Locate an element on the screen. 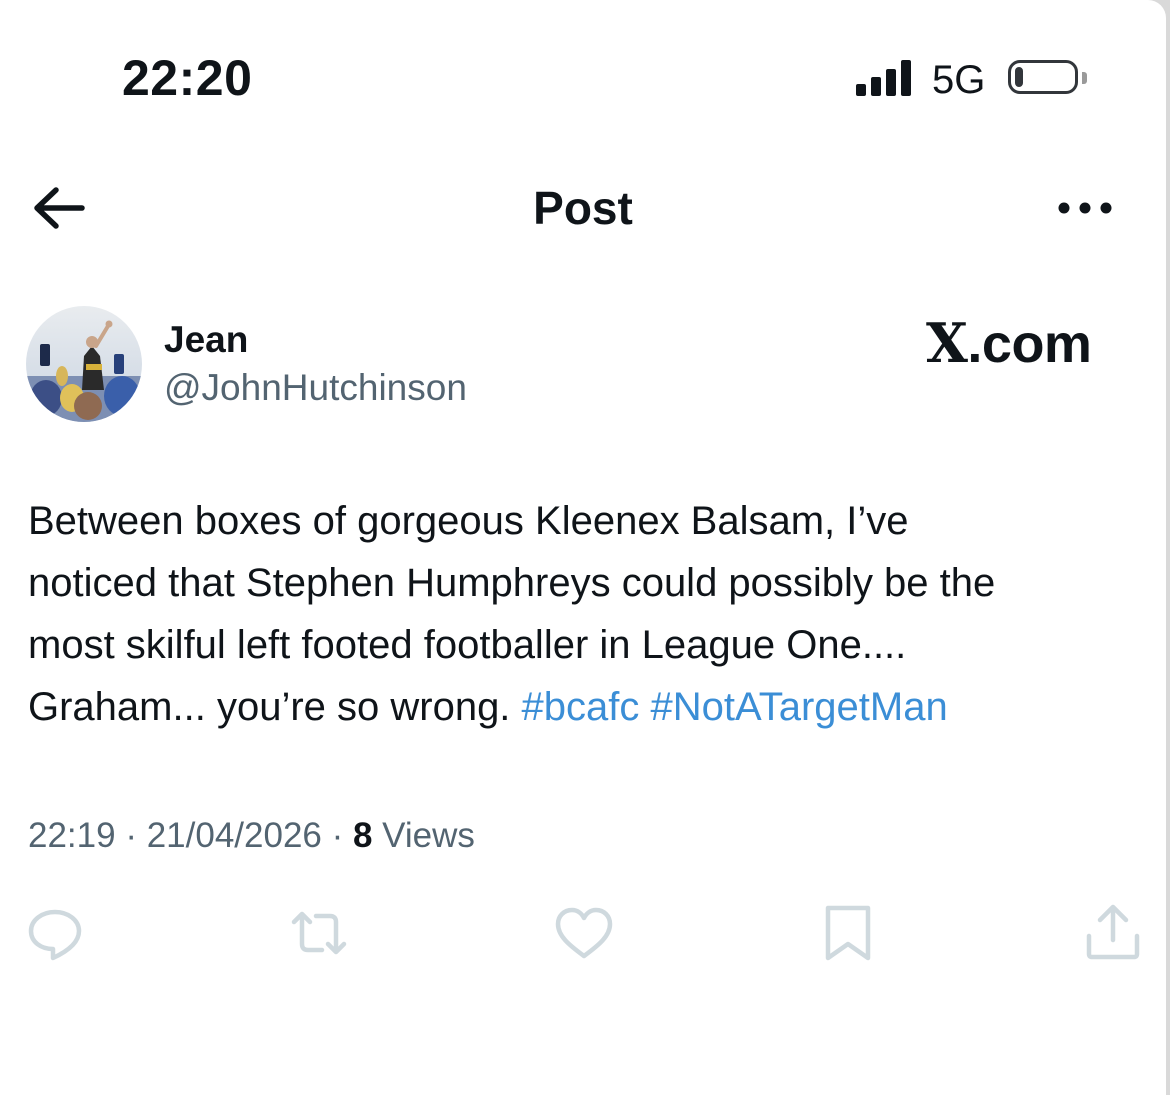  watermark-domain: .com is located at coordinates (1029, 344).